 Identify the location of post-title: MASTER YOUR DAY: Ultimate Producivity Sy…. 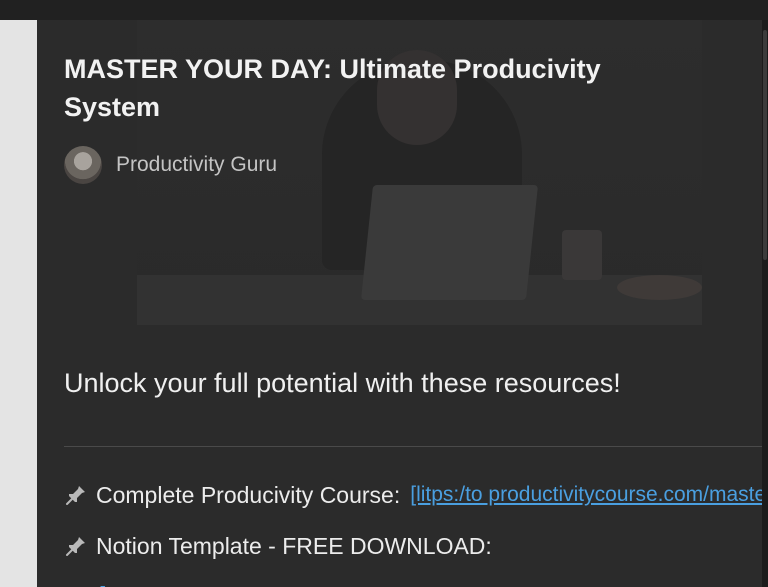
(332, 88).